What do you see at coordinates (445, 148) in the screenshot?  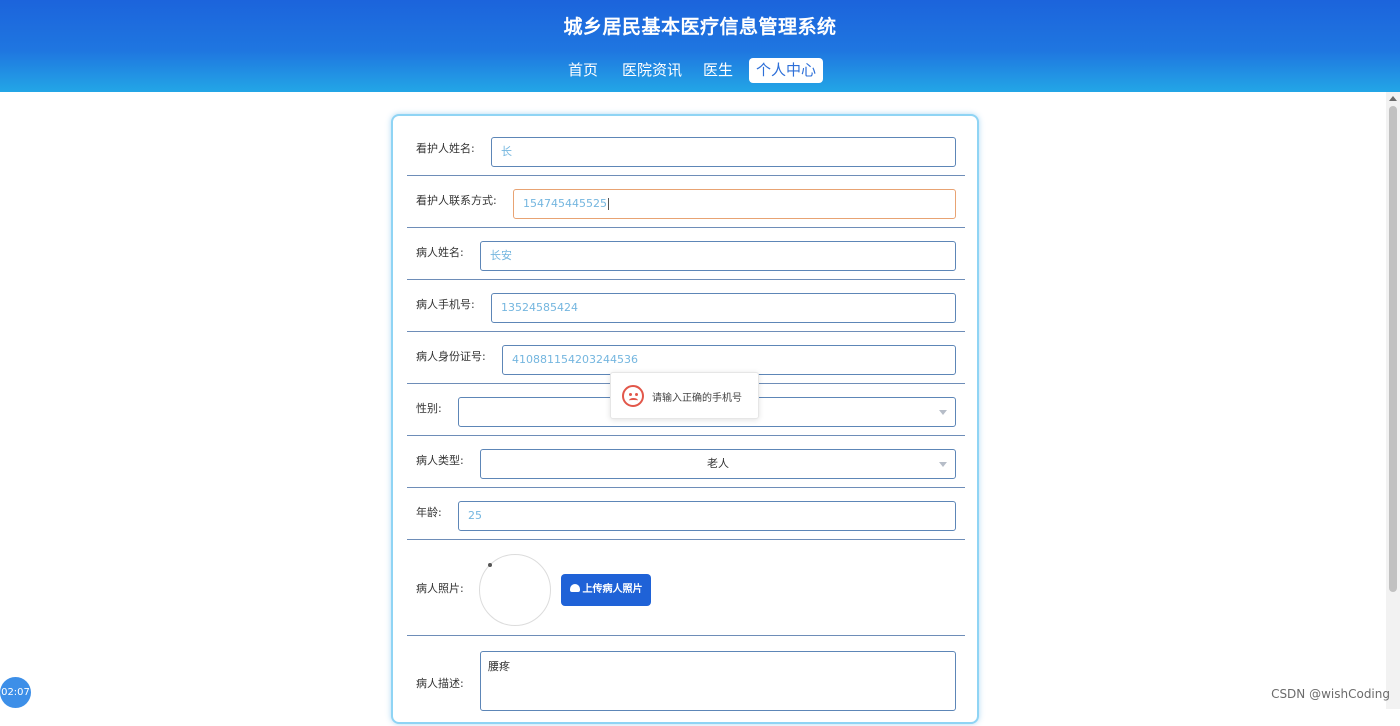 I see `caregiver-name-label: 看护人姓名:` at bounding box center [445, 148].